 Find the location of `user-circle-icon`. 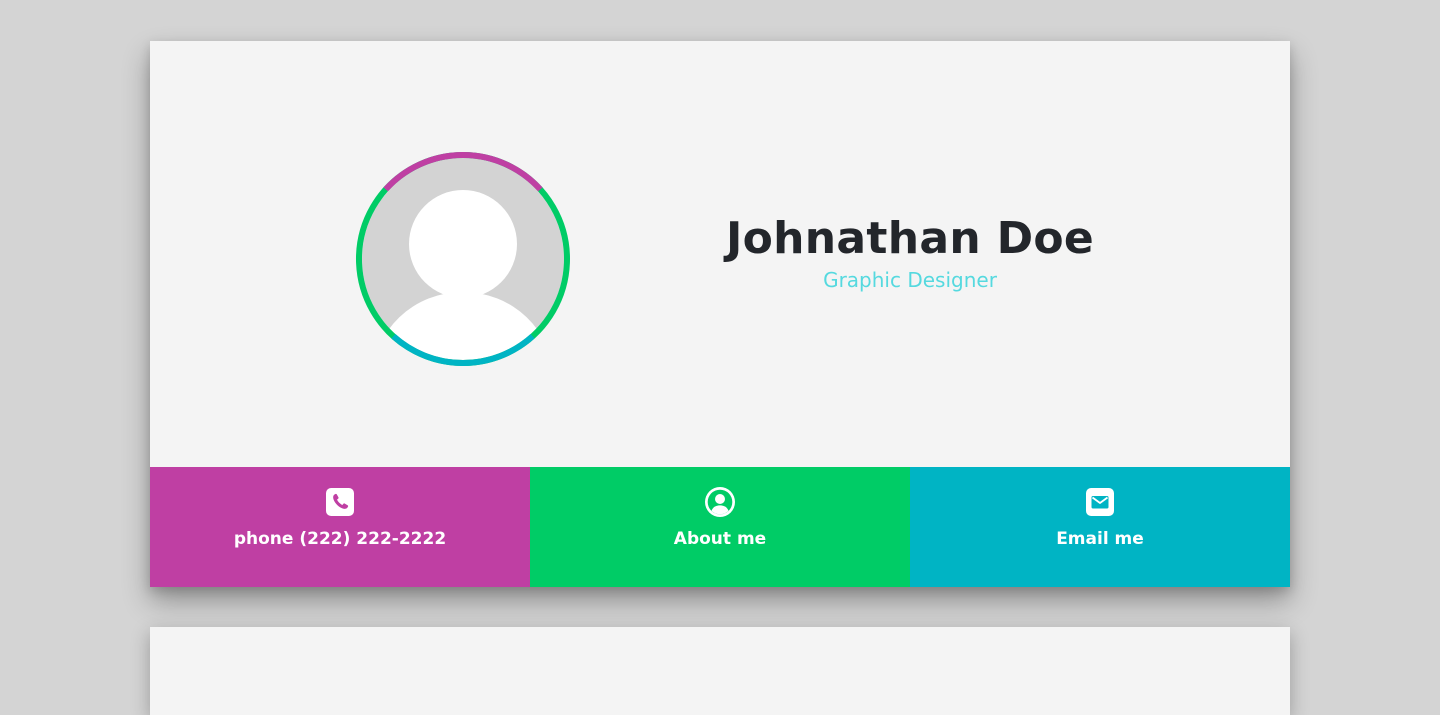

user-circle-icon is located at coordinates (720, 502).